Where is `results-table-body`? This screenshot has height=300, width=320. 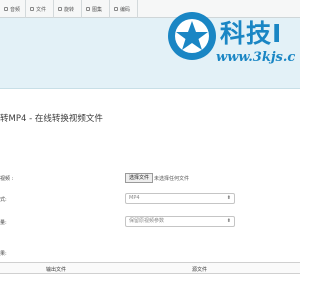
results-table-body is located at coordinates (150, 287).